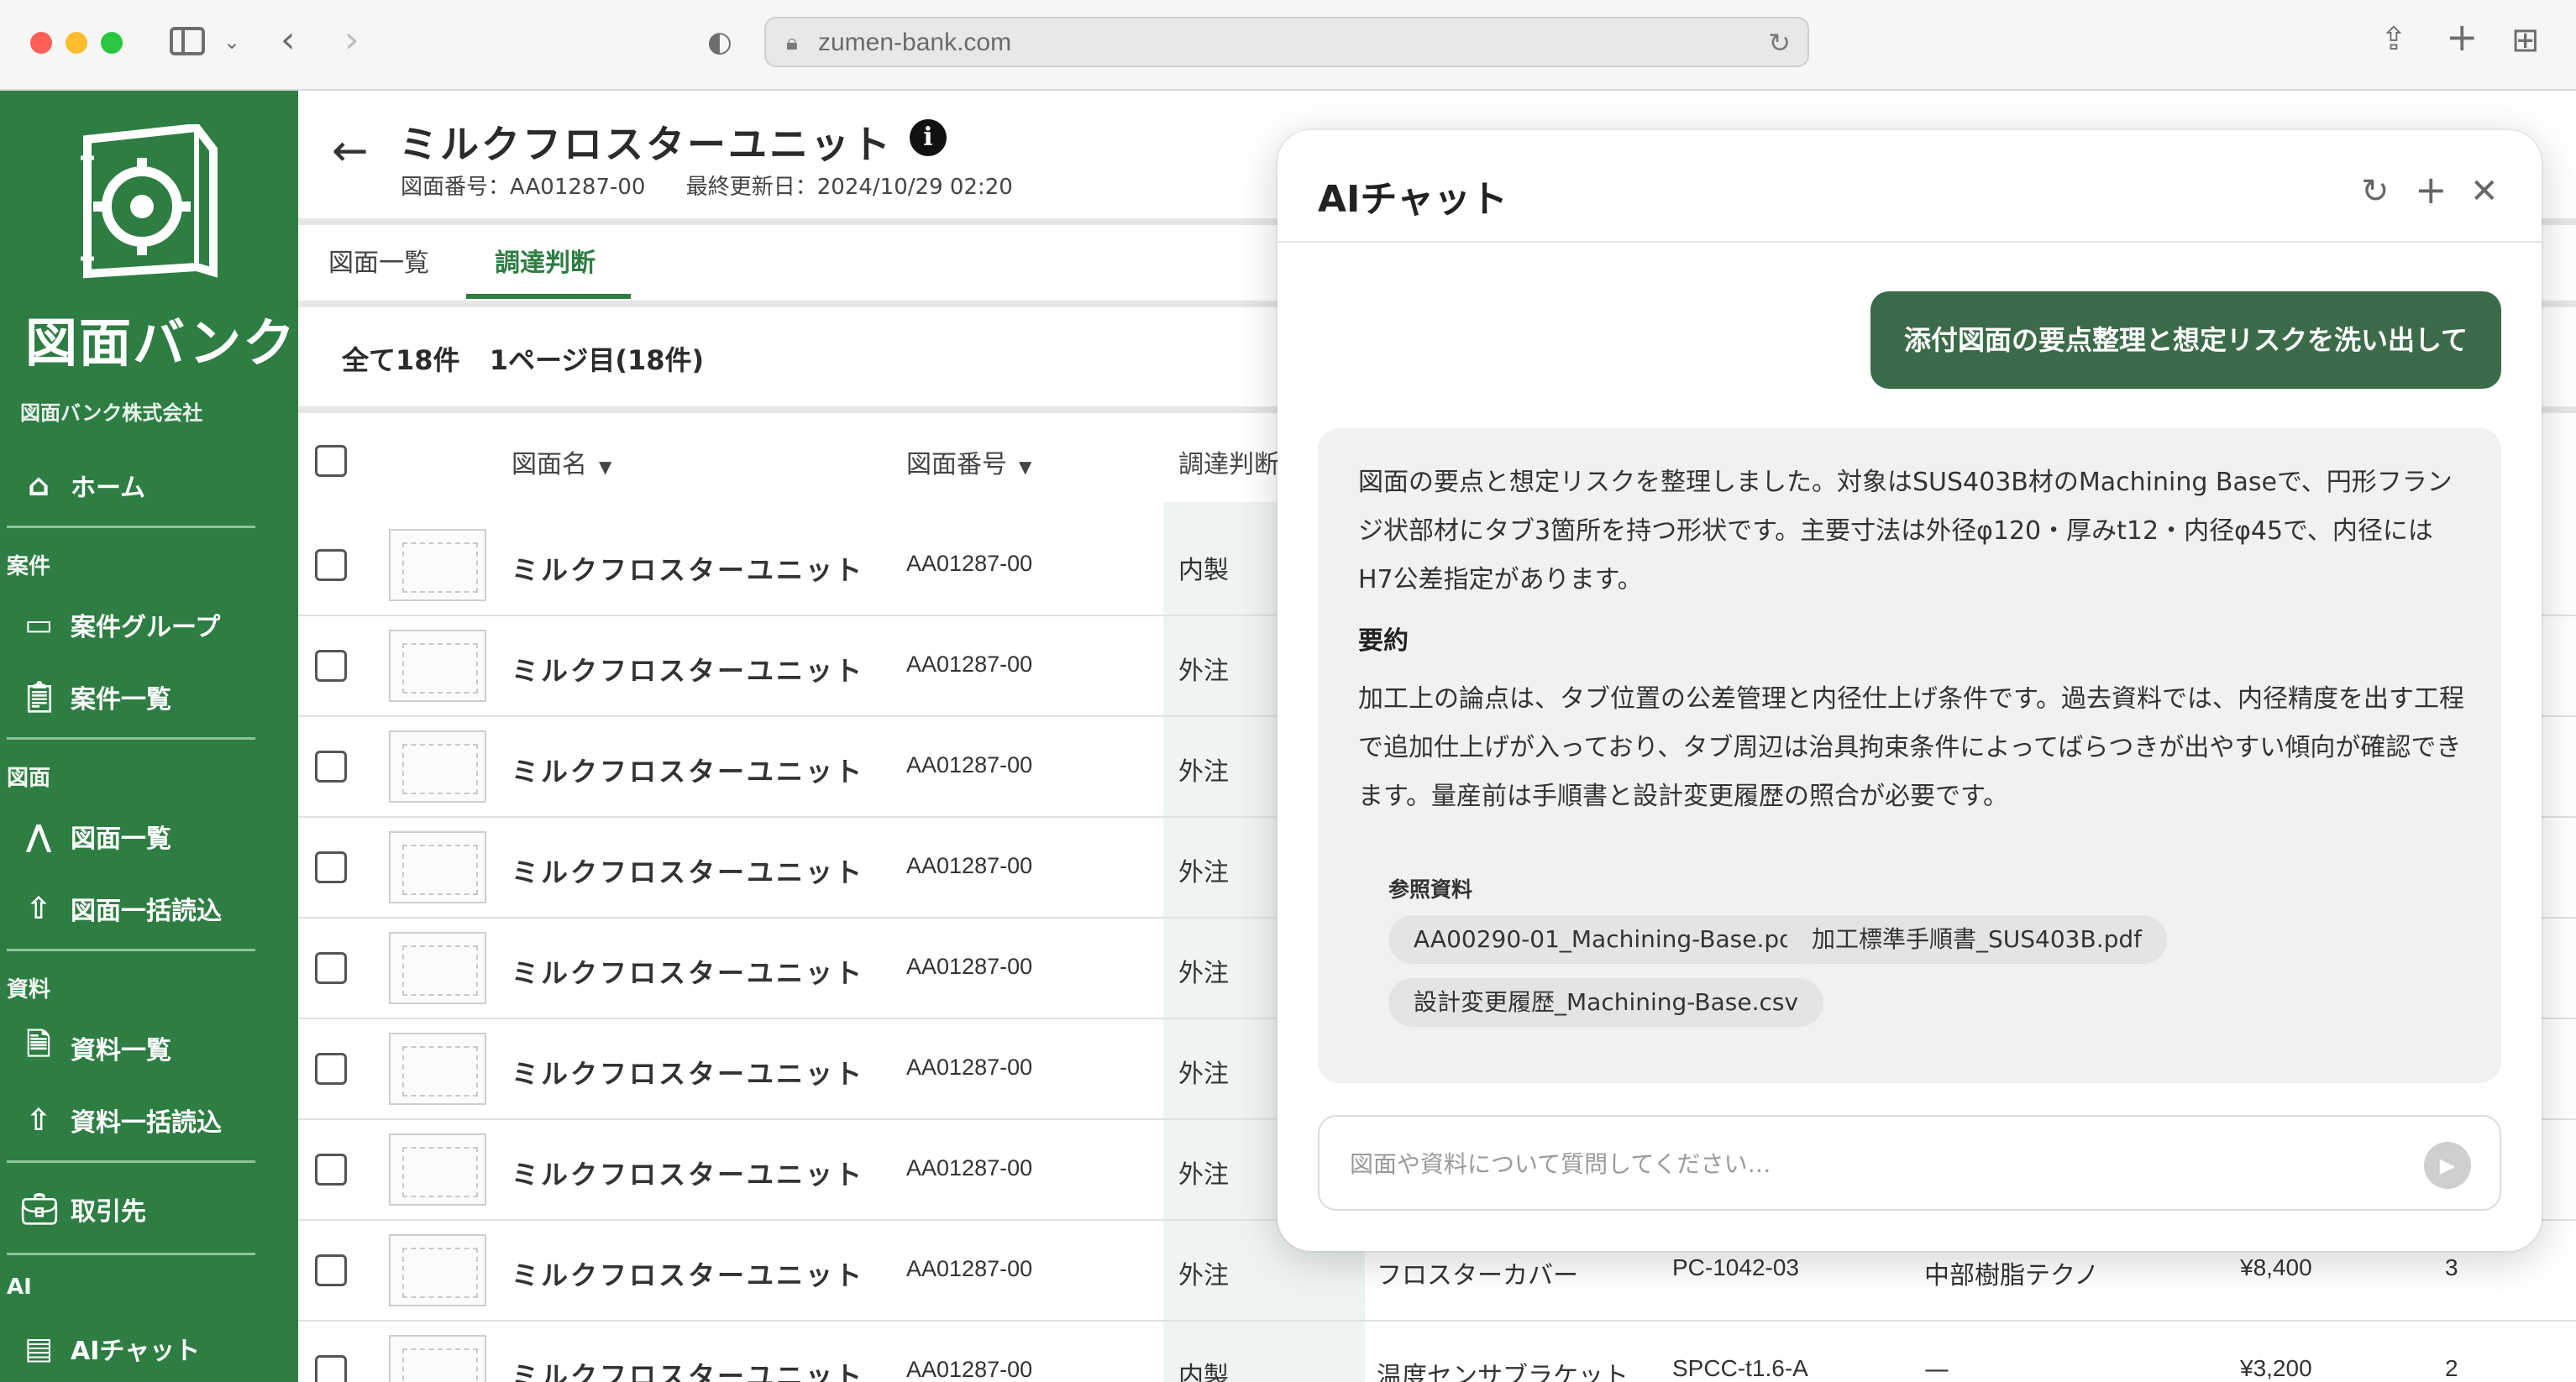  I want to click on sort-caret-icon: ▼, so click(1025, 467).